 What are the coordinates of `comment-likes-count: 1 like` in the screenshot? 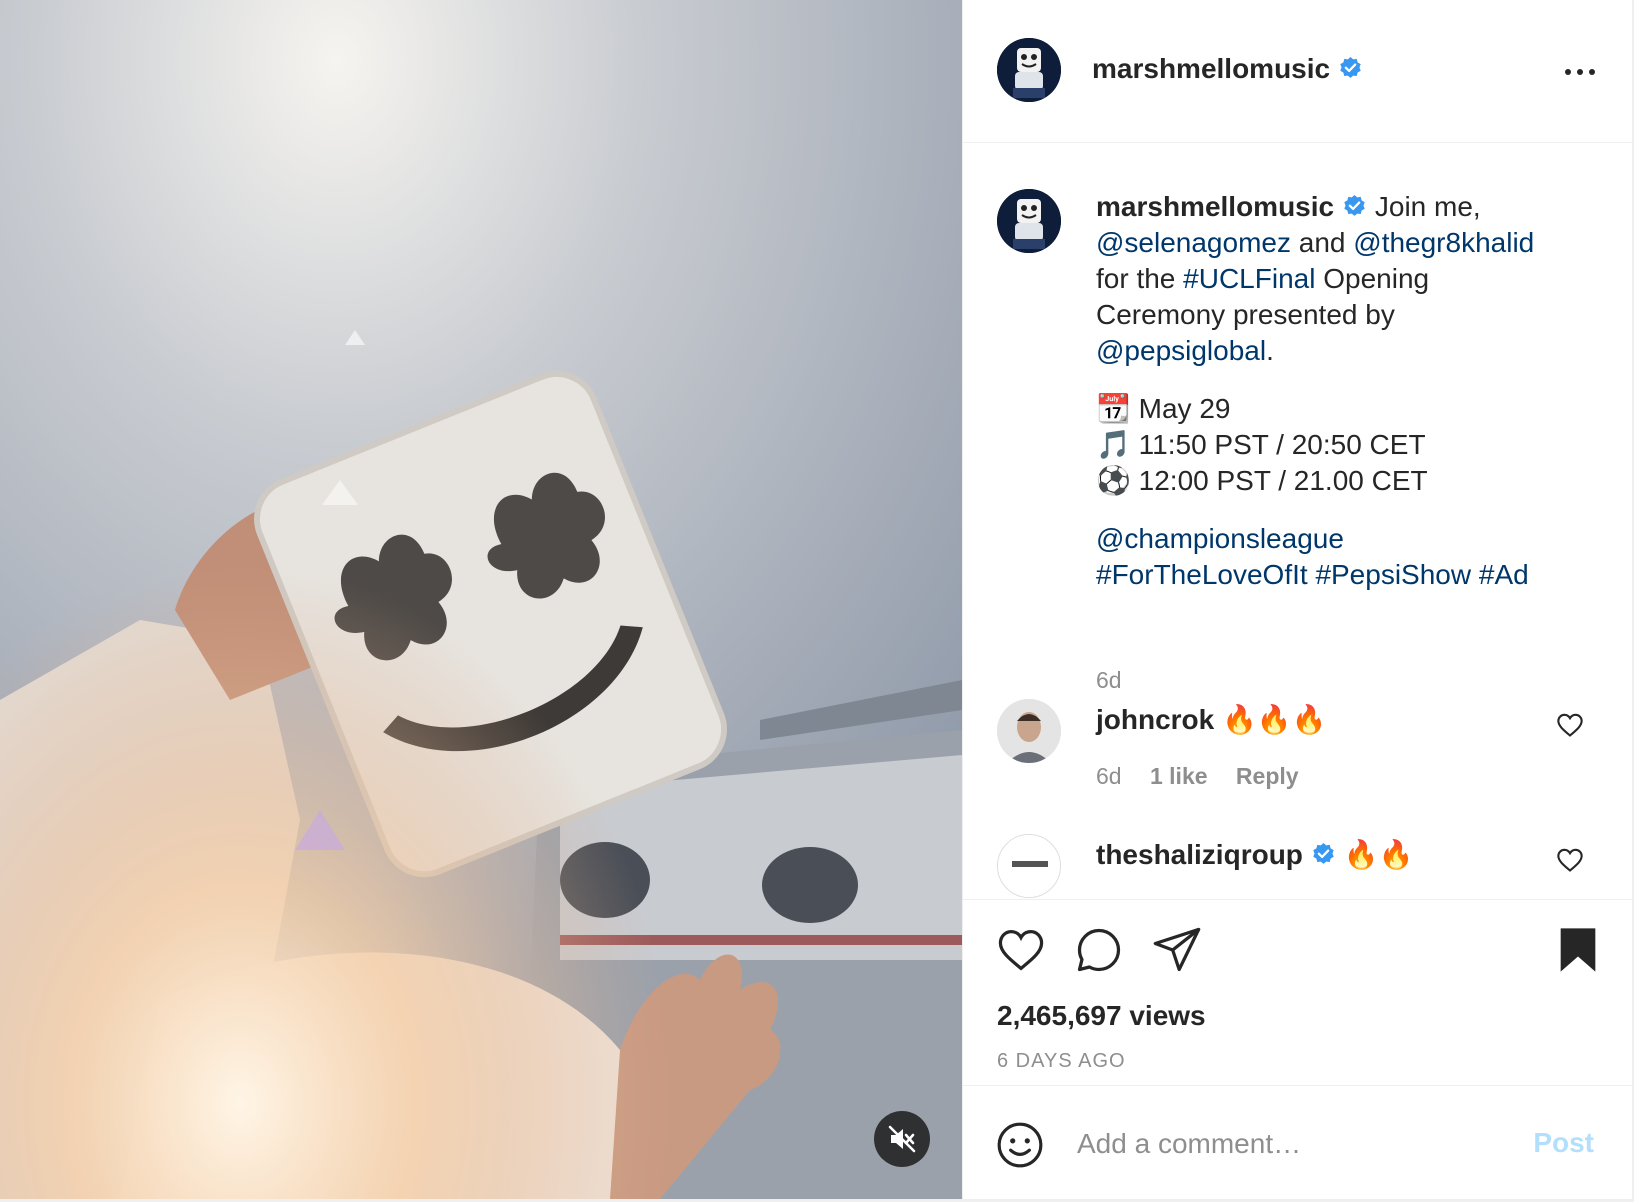 It's located at (1179, 776).